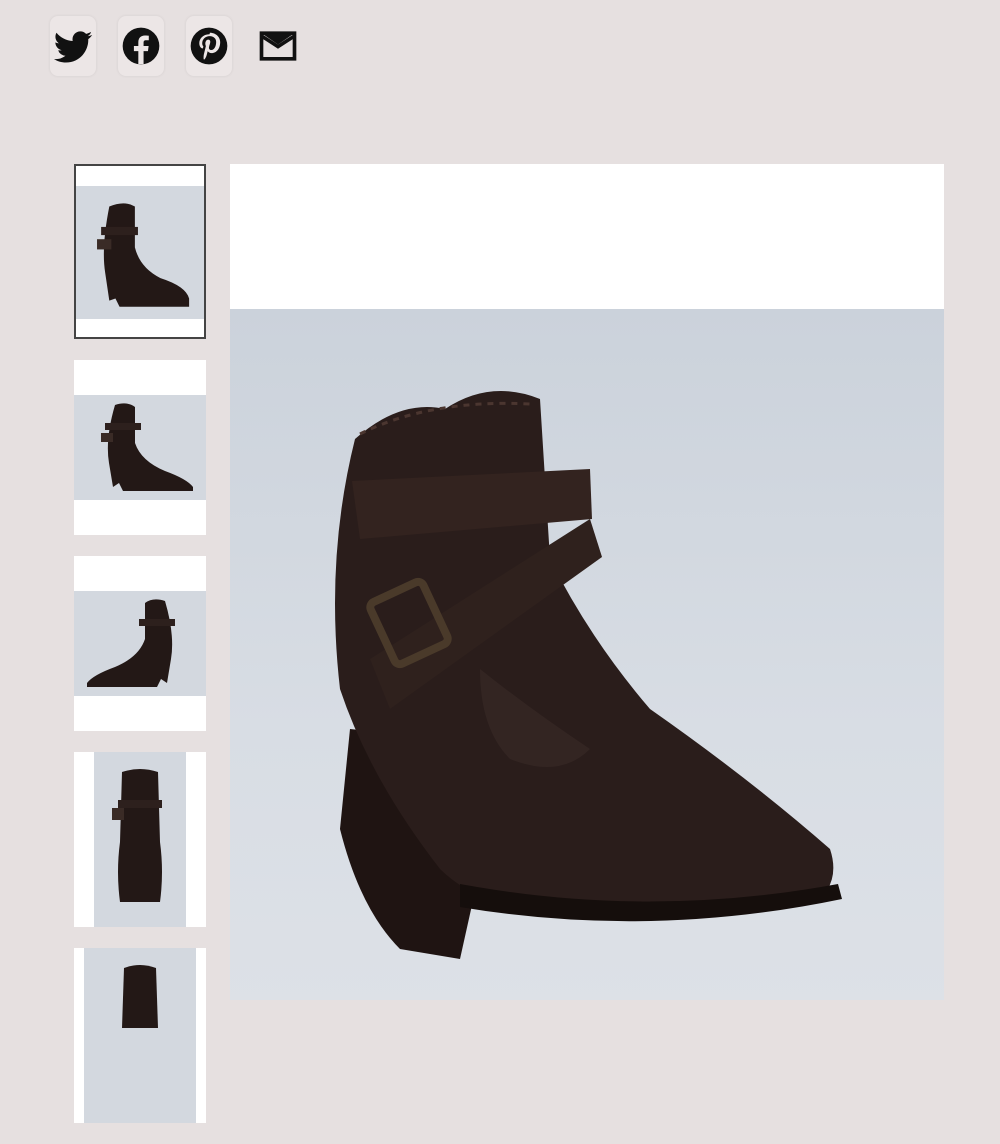 This screenshot has width=1000, height=1144. I want to click on twitter-icon, so click(73, 47).